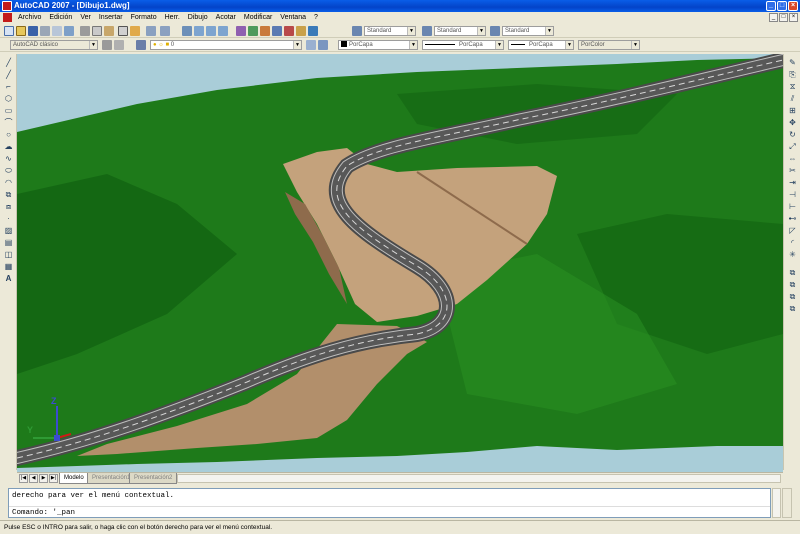 This screenshot has height=534, width=800. I want to click on spline-icon: ∿, so click(8, 158).